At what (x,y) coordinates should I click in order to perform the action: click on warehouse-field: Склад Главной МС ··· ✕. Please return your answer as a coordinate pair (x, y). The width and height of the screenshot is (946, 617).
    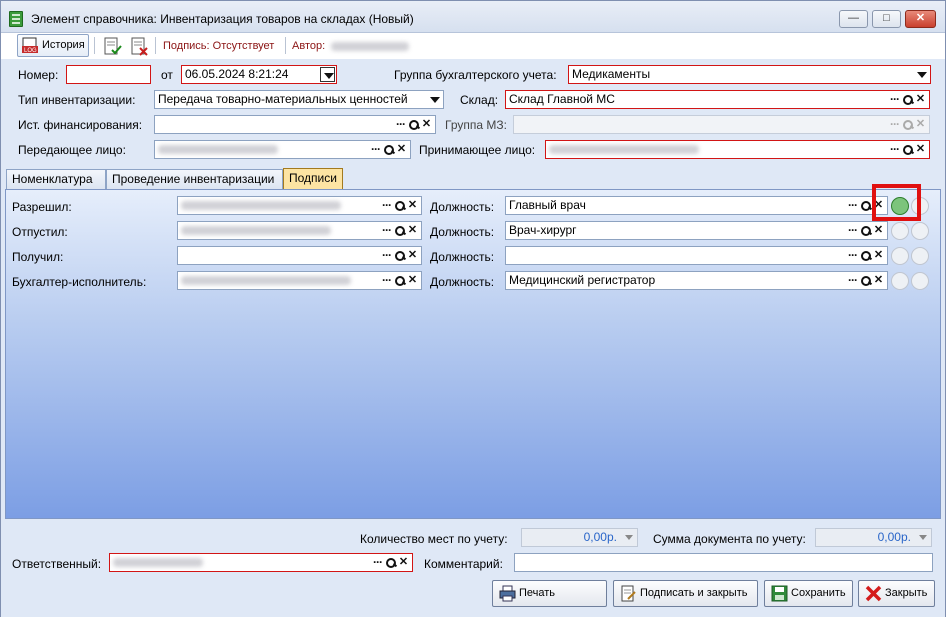
    Looking at the image, I should click on (717, 99).